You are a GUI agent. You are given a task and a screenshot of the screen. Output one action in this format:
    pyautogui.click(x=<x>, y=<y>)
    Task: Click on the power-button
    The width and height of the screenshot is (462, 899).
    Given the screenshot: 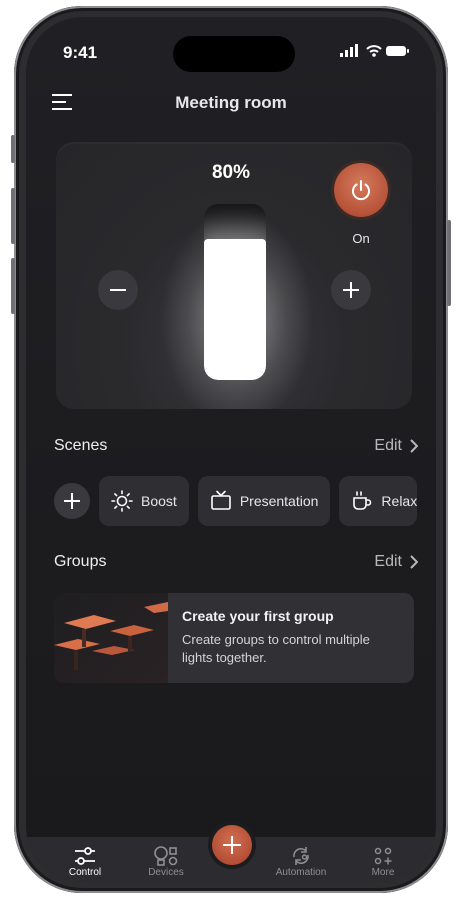 What is the action you would take?
    pyautogui.click(x=361, y=190)
    